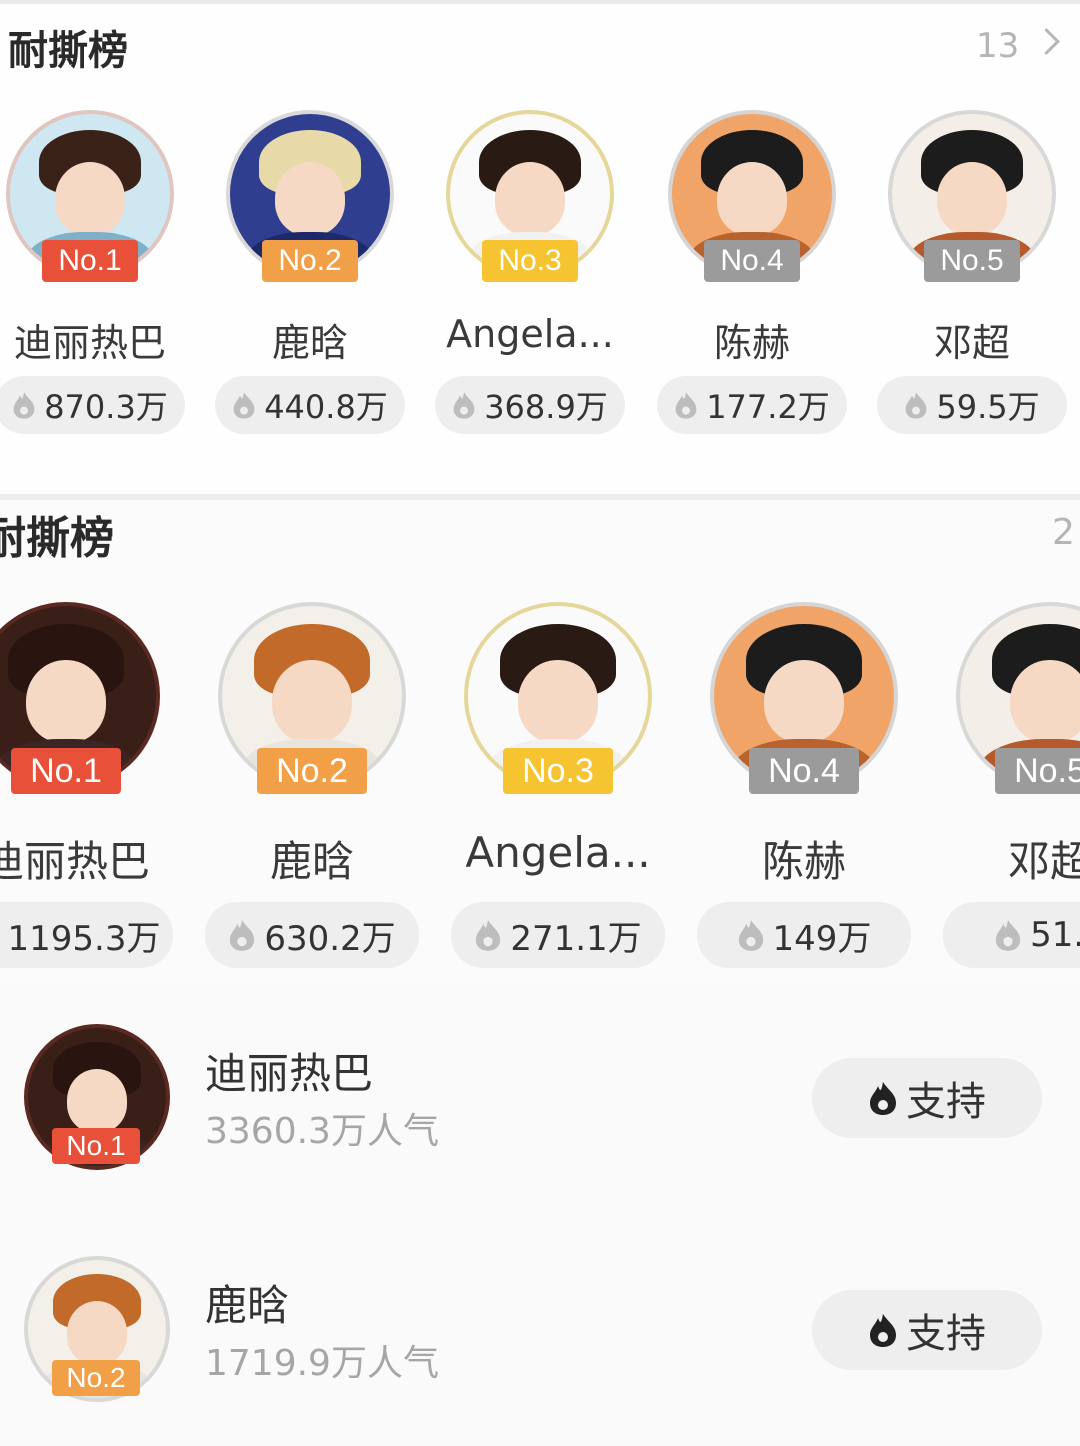 Image resolution: width=1080 pixels, height=1446 pixels. Describe the element at coordinates (988, 407) in the screenshot. I see `heat-score-value: 59.5万` at that location.